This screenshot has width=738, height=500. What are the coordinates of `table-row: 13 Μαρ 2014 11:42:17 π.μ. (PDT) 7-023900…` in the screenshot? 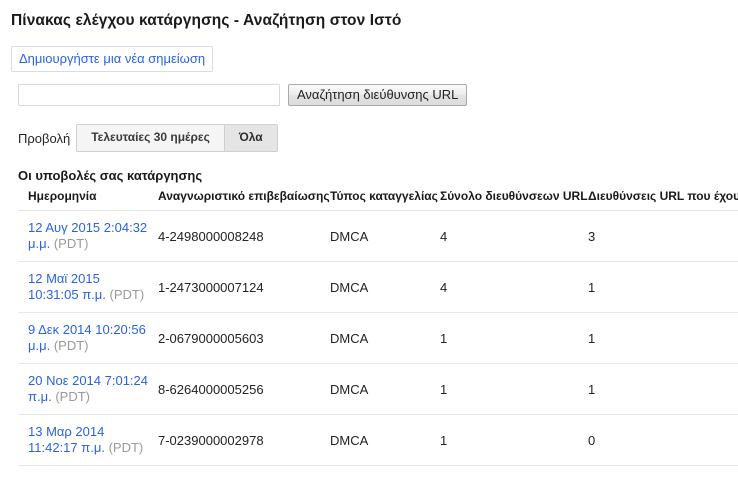 It's located at (378, 440).